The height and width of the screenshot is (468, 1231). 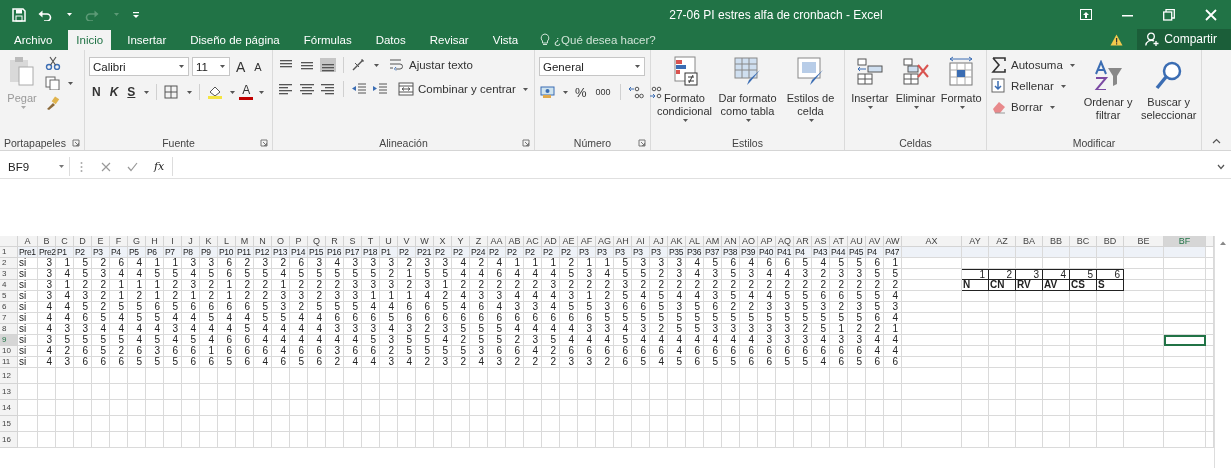 What do you see at coordinates (449, 40) in the screenshot?
I see `ribbon-tab: Revisar` at bounding box center [449, 40].